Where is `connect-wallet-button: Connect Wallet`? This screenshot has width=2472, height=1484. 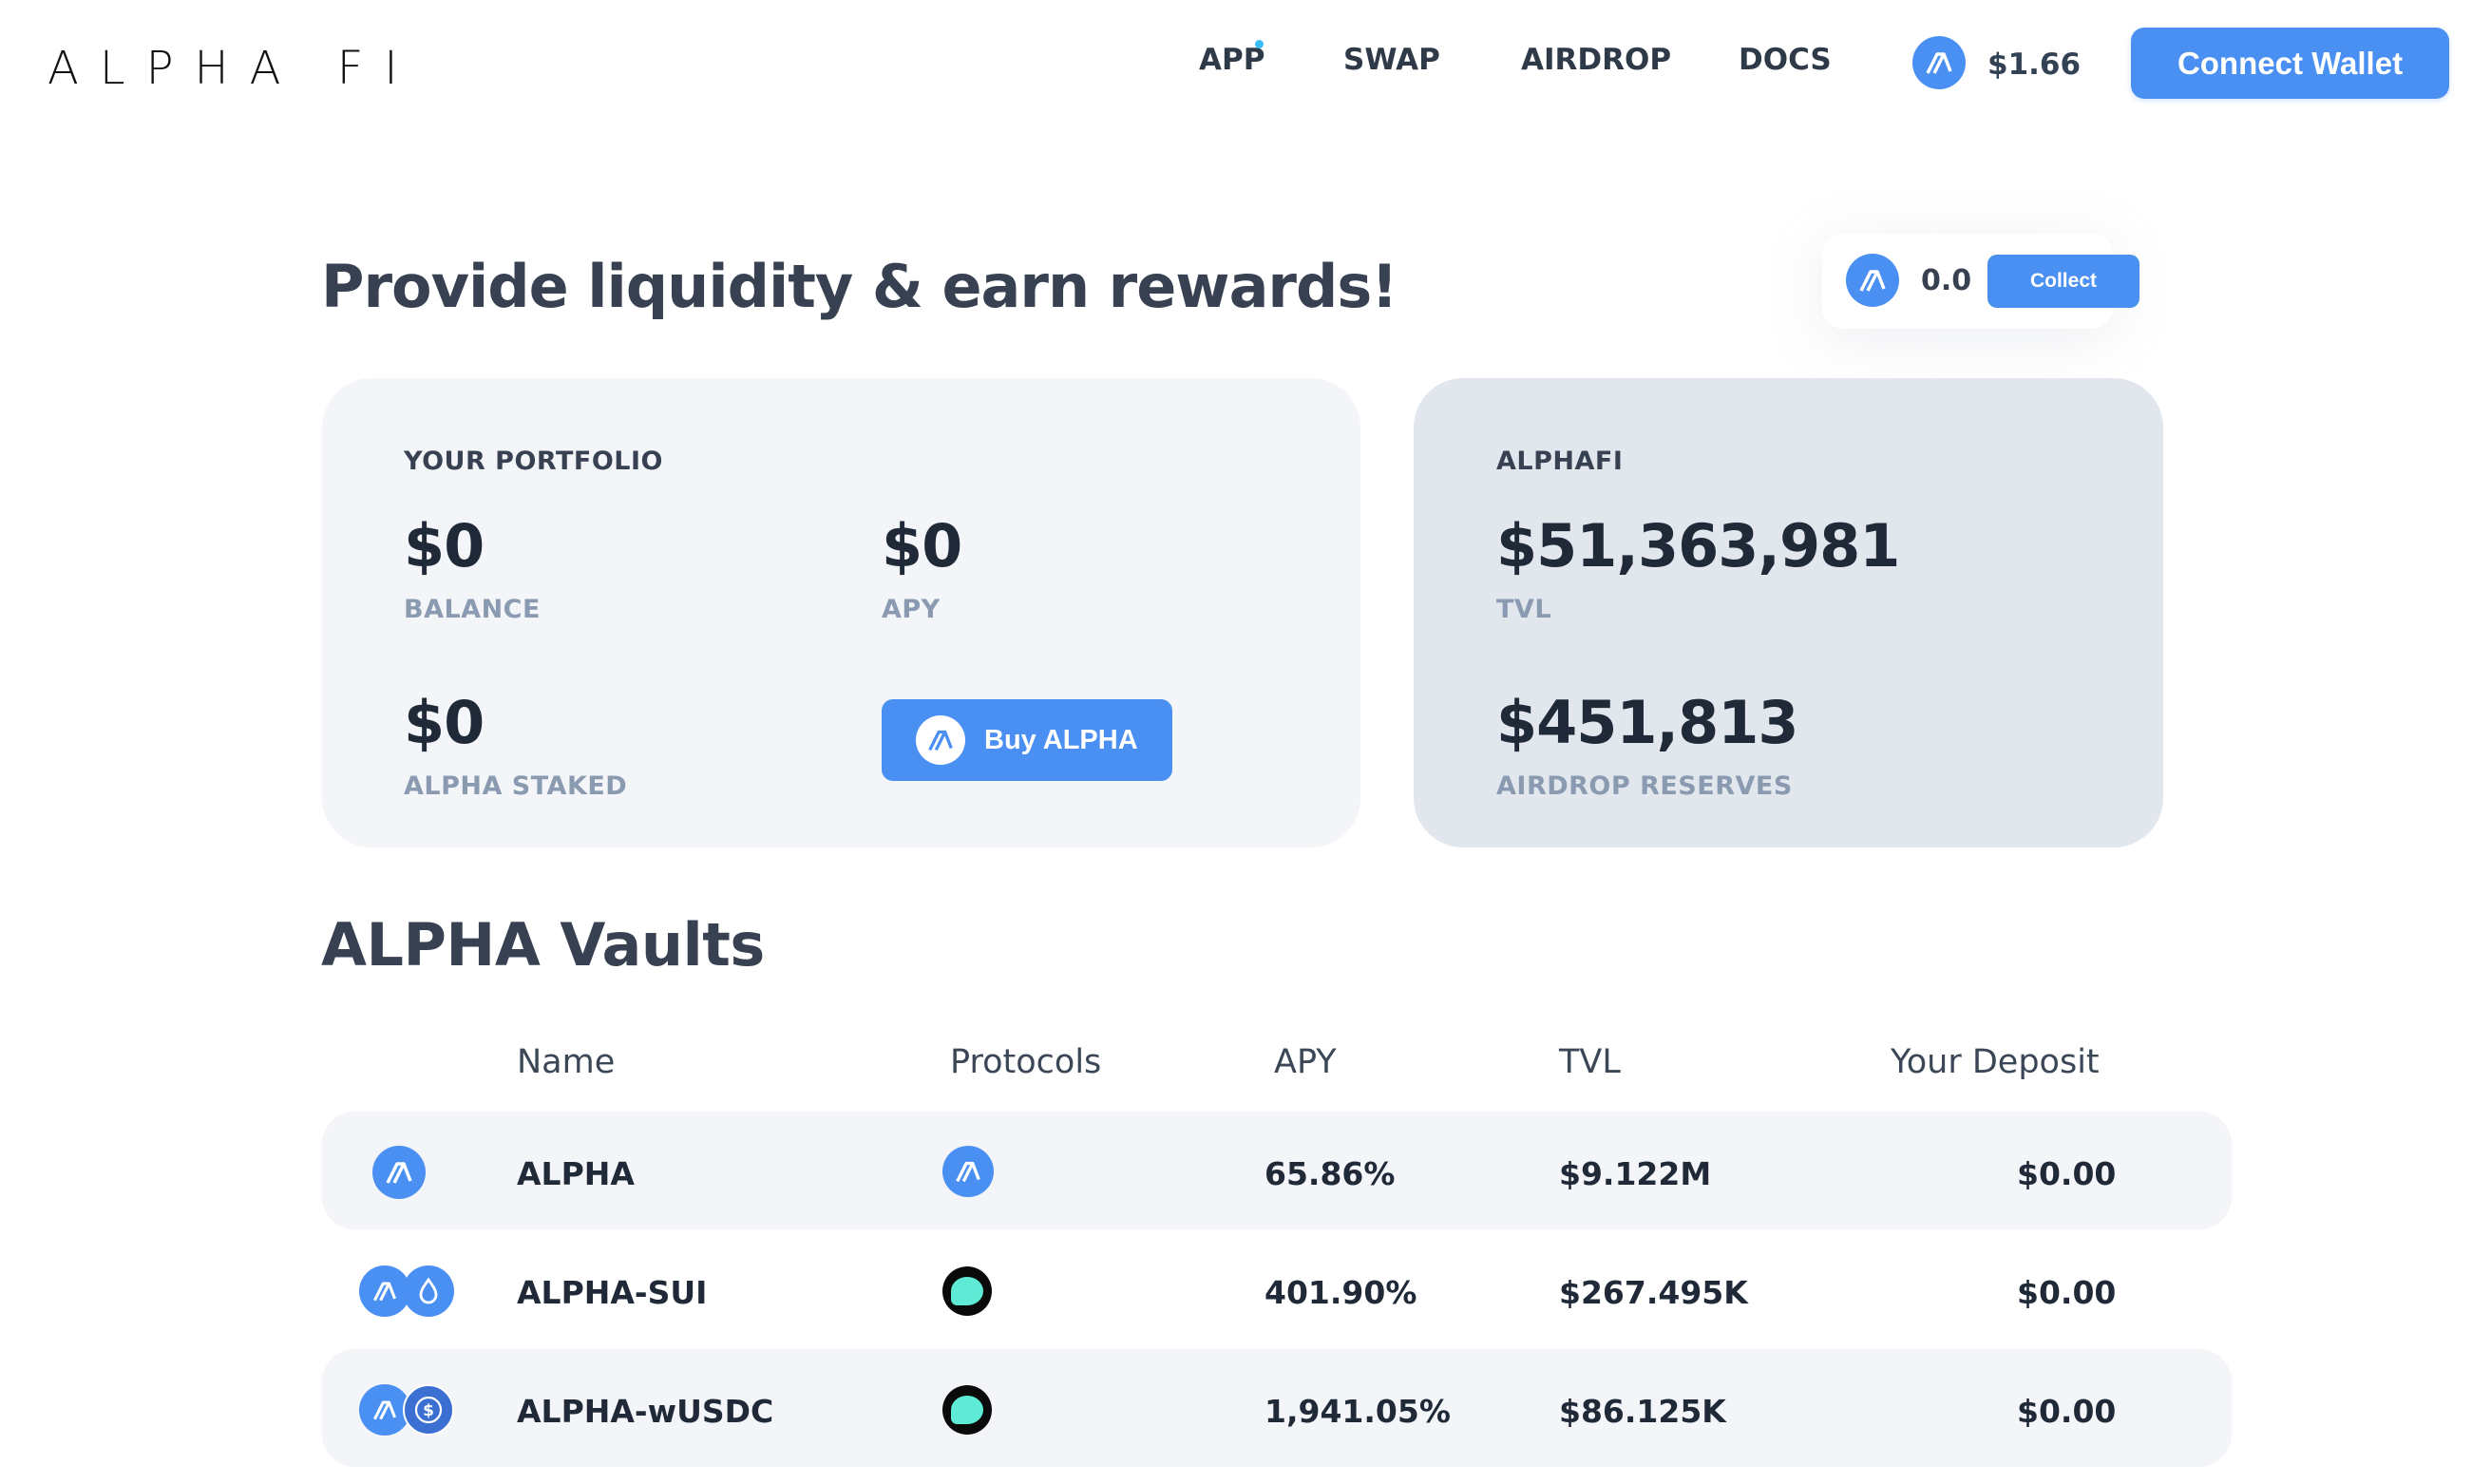
connect-wallet-button: Connect Wallet is located at coordinates (2290, 63).